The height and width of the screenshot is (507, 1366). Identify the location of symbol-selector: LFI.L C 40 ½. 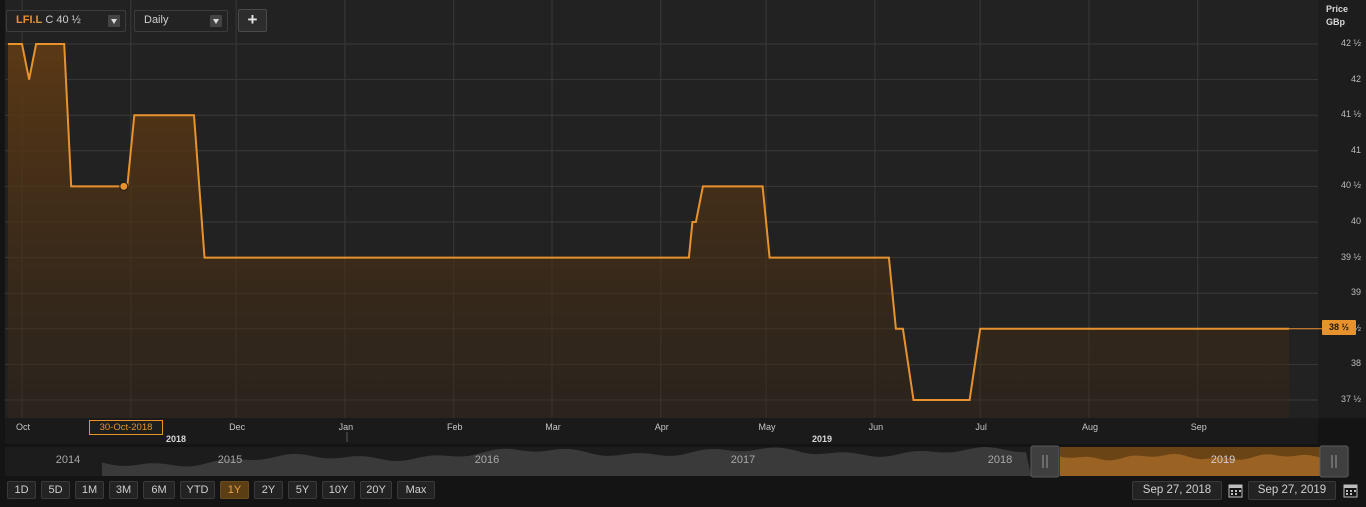
(66, 21).